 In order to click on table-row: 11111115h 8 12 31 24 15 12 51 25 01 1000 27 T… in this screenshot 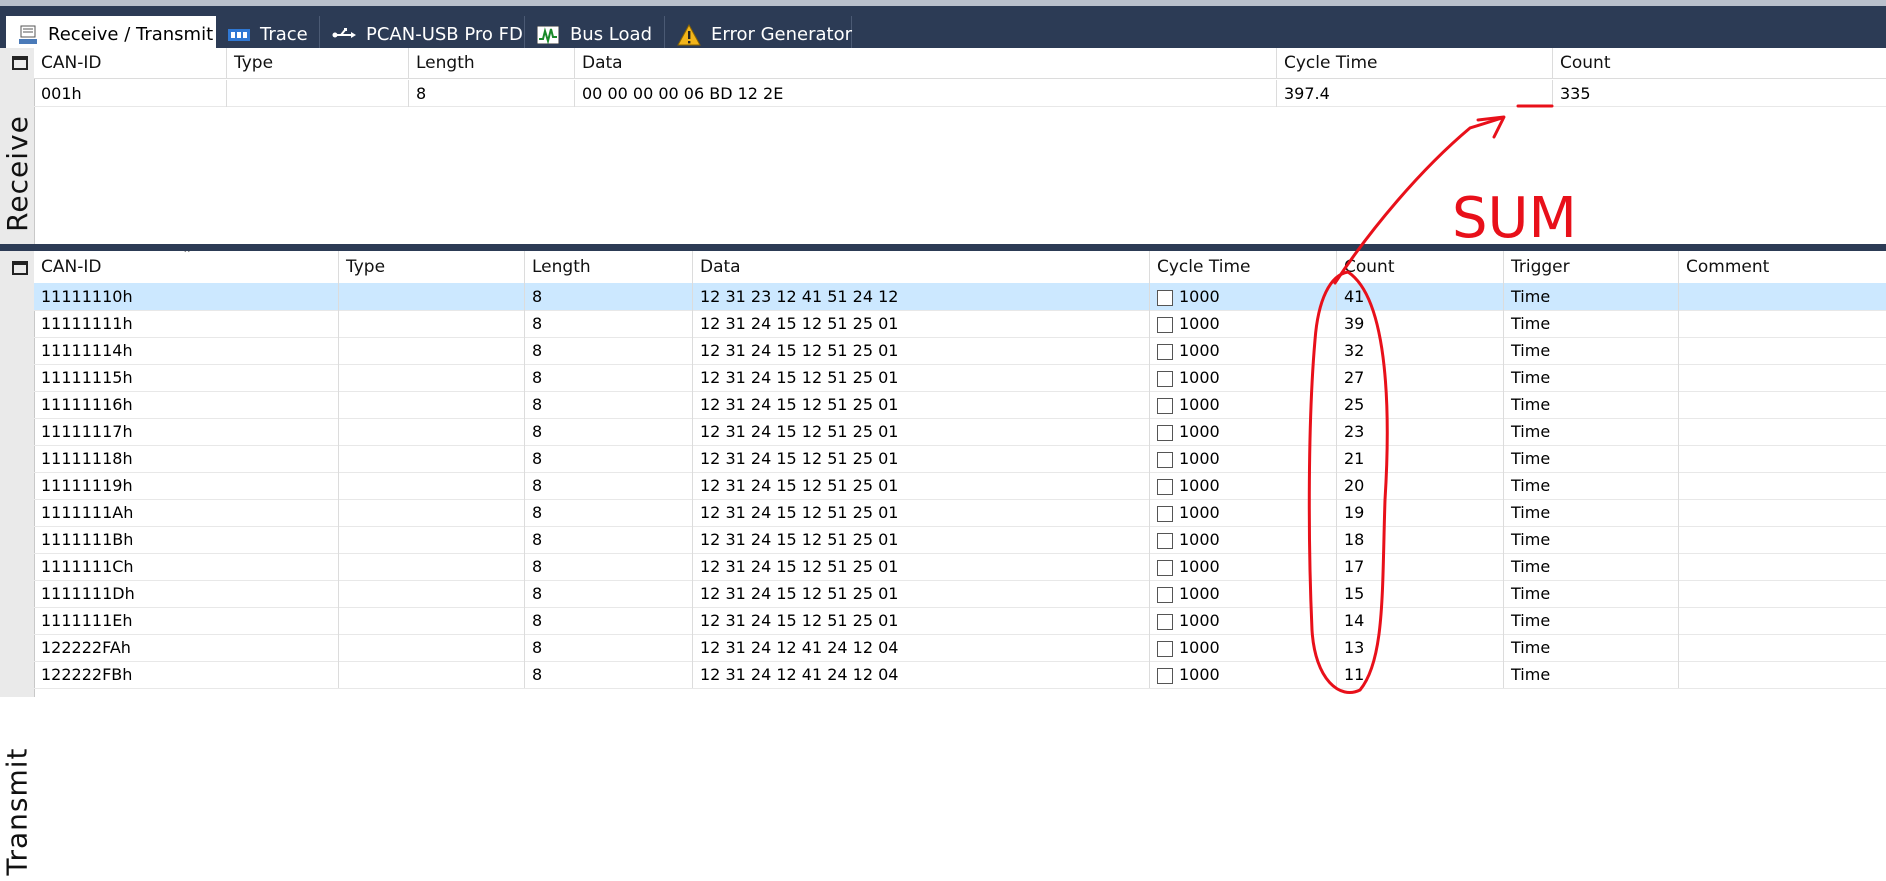, I will do `click(960, 378)`.